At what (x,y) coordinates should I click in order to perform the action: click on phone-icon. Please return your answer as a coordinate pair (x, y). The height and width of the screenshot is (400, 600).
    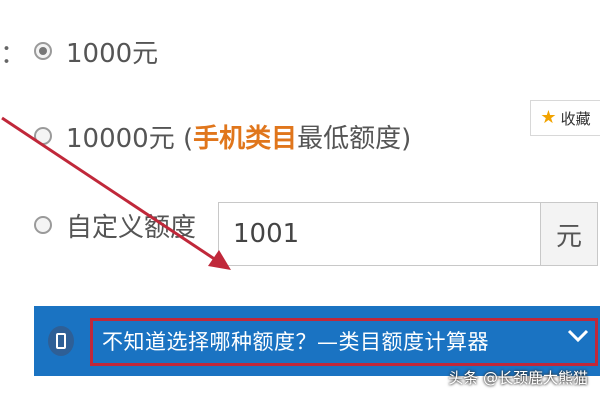
    Looking at the image, I should click on (61, 341).